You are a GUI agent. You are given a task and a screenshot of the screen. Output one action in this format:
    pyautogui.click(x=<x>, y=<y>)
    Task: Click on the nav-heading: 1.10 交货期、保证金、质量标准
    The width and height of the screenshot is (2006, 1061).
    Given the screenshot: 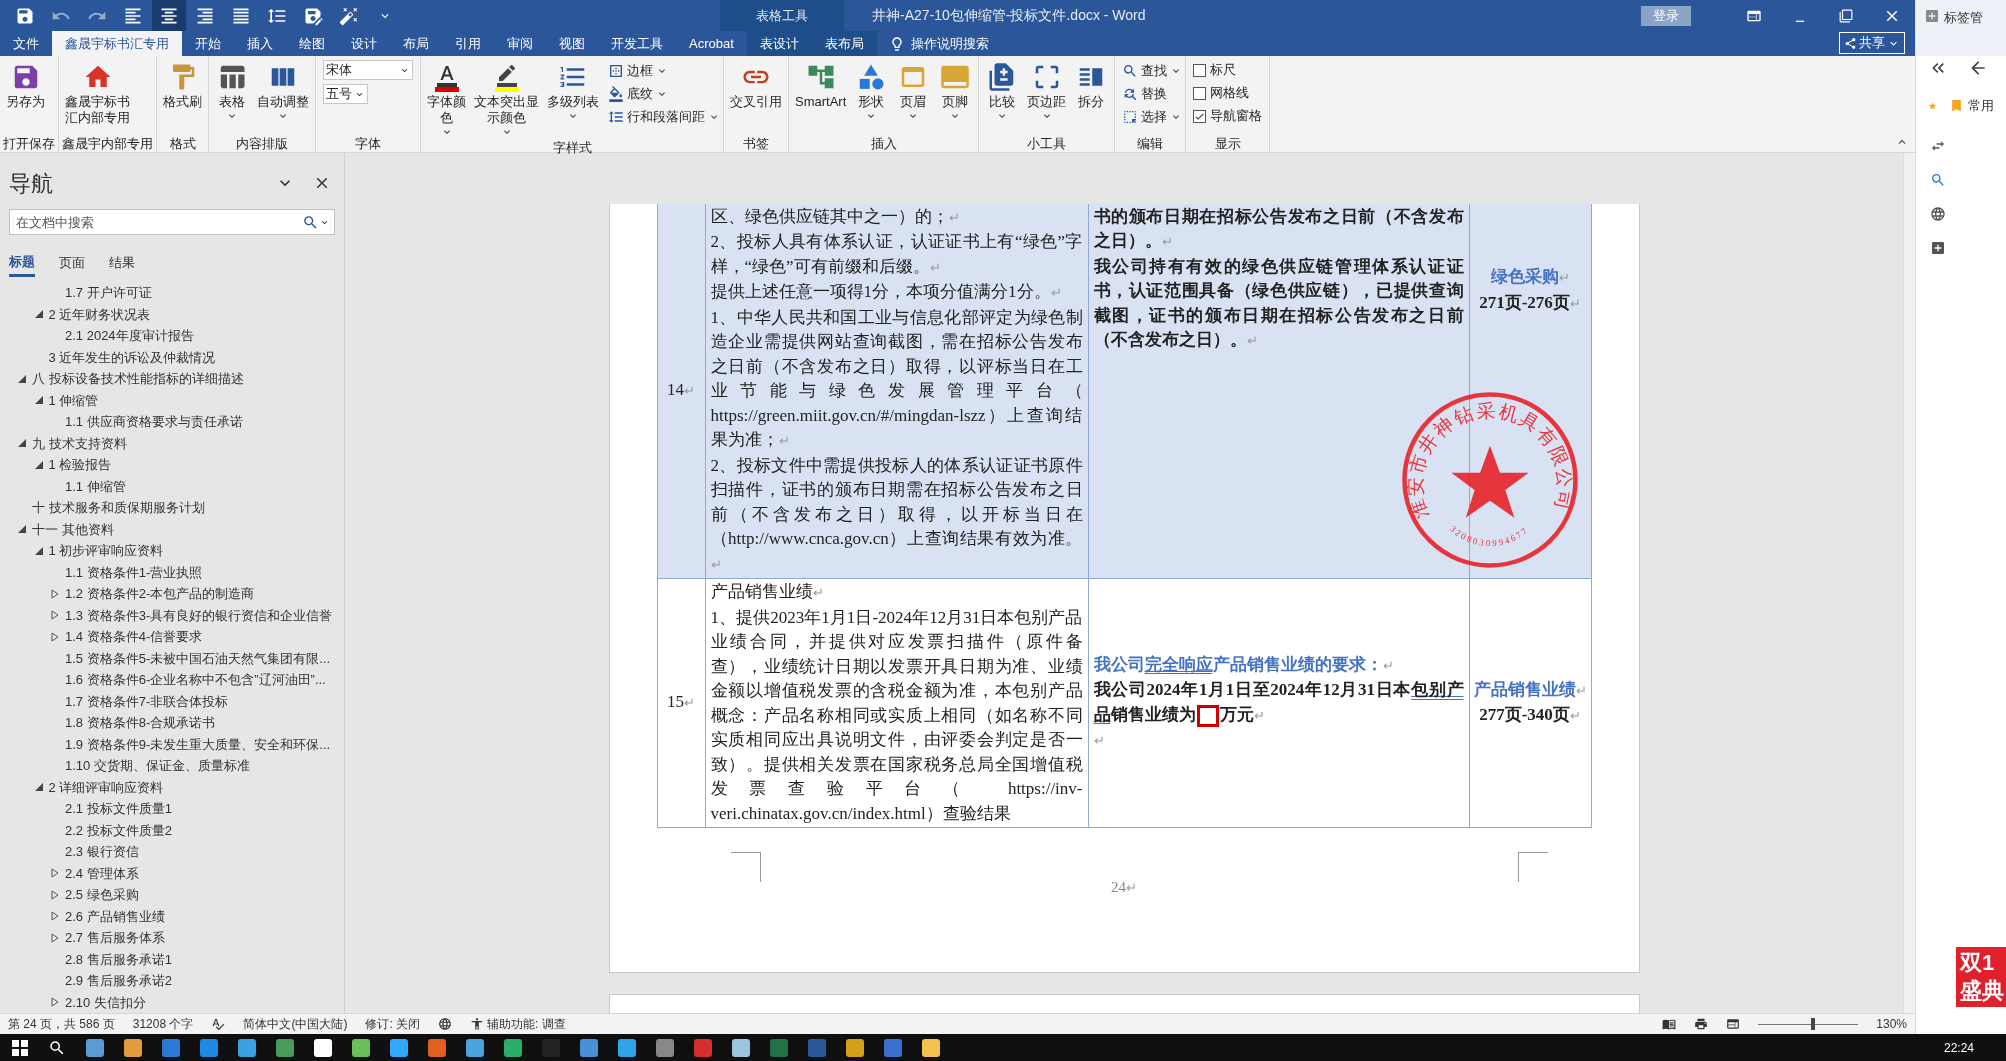 What is the action you would take?
    pyautogui.click(x=157, y=766)
    